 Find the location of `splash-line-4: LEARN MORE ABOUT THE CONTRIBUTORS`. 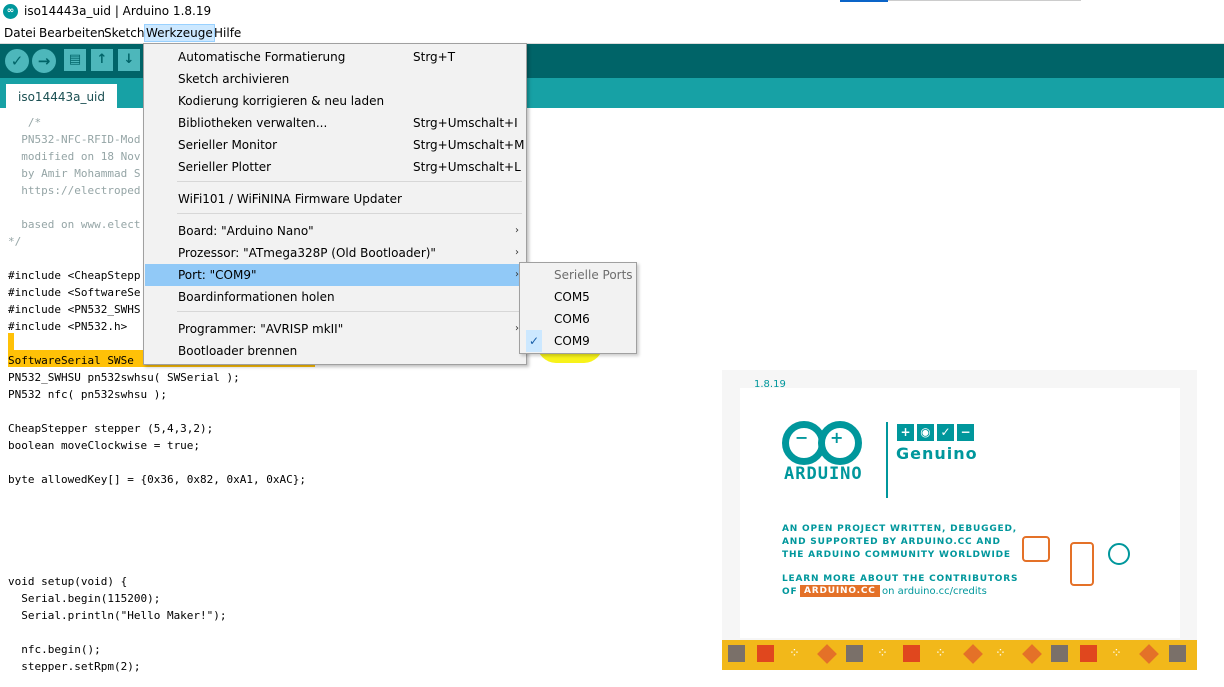

splash-line-4: LEARN MORE ABOUT THE CONTRIBUTORS is located at coordinates (900, 579).